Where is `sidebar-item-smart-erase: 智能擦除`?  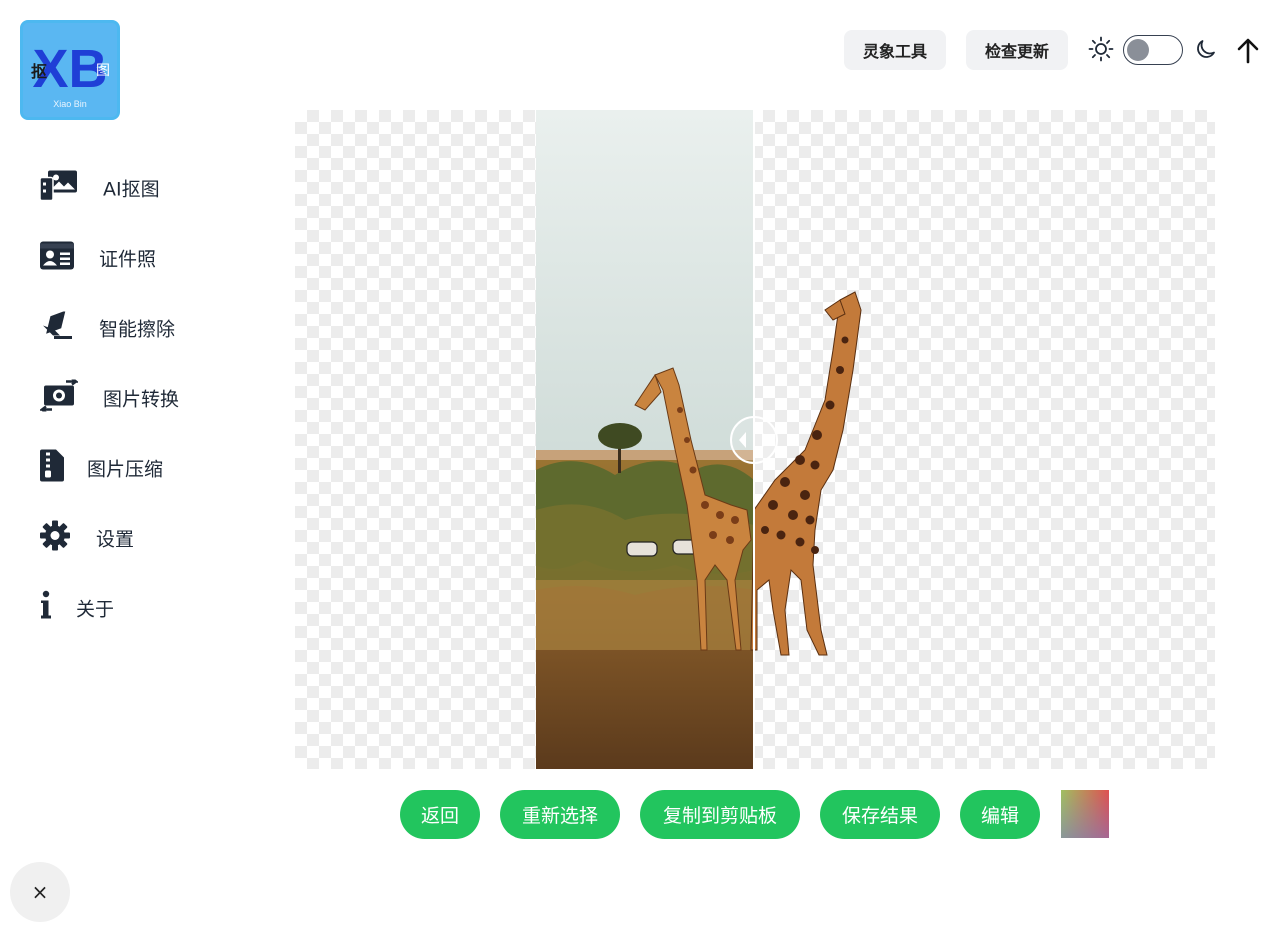 sidebar-item-smart-erase: 智能擦除 is located at coordinates (130, 328).